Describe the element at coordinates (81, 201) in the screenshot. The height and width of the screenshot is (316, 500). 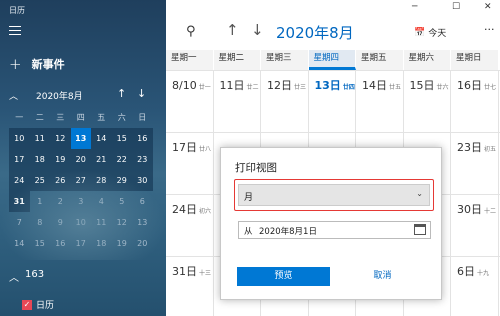
I see `mini-calendar-day: 3` at that location.